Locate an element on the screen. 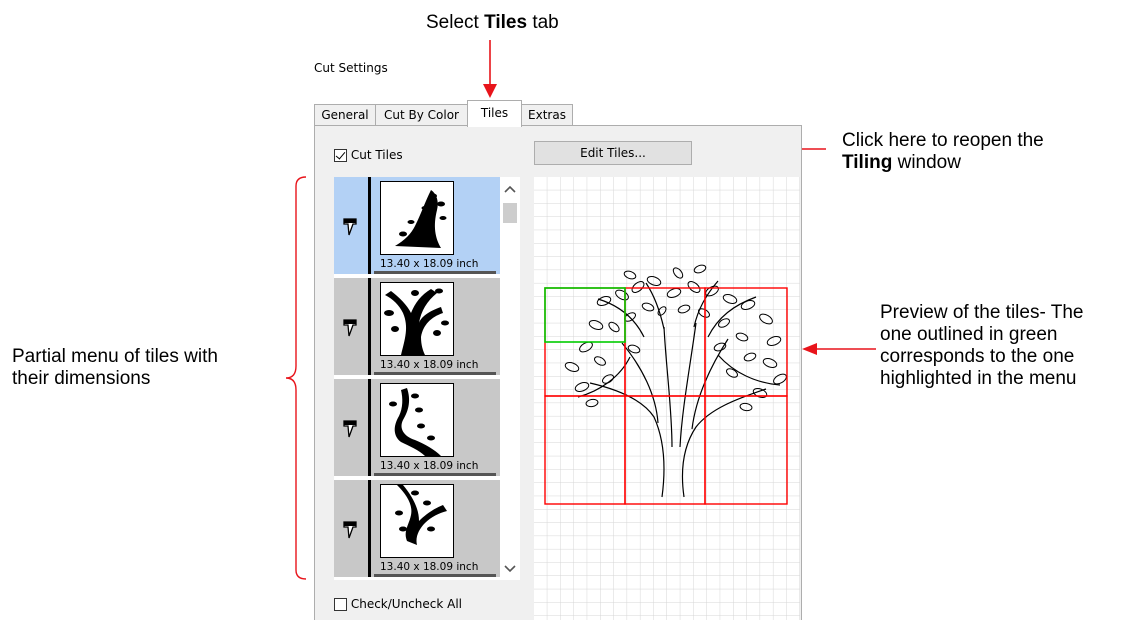  tile-row-4: 13.40 x 18.09 inch is located at coordinates (417, 528).